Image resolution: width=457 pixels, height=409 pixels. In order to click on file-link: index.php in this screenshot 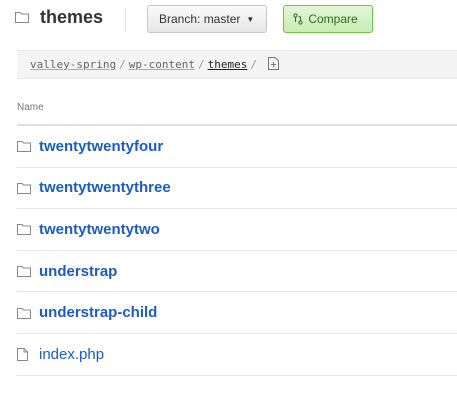, I will do `click(71, 354)`.